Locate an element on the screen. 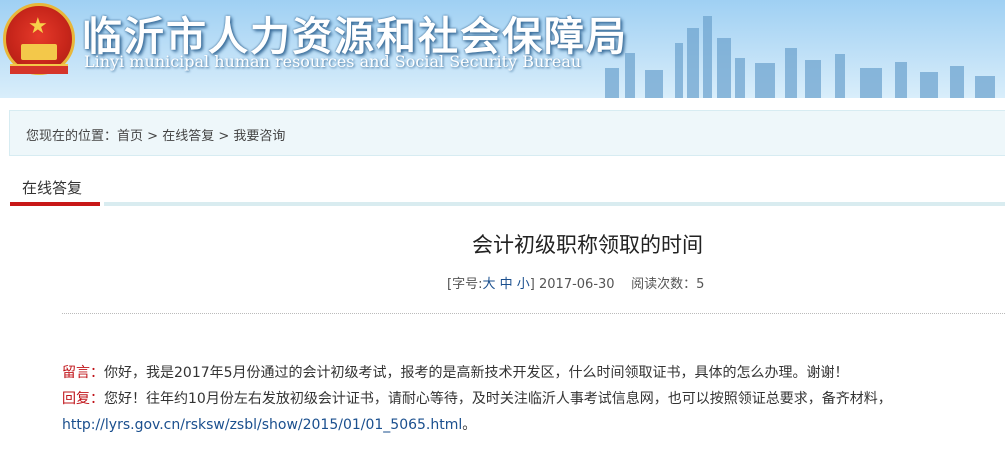 The width and height of the screenshot is (1005, 459). font-size-close: ] is located at coordinates (532, 284).